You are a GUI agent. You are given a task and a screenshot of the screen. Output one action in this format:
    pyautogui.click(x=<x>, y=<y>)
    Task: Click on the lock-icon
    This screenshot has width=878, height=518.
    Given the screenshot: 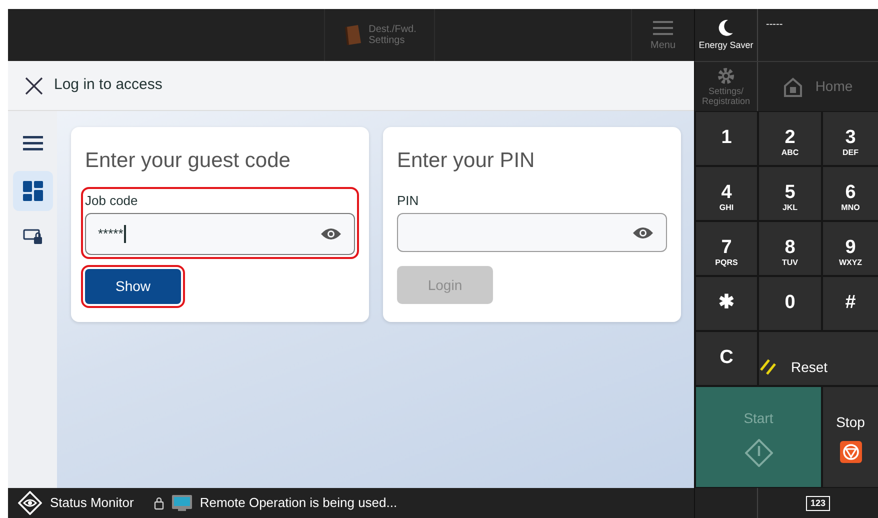 What is the action you would take?
    pyautogui.click(x=159, y=503)
    